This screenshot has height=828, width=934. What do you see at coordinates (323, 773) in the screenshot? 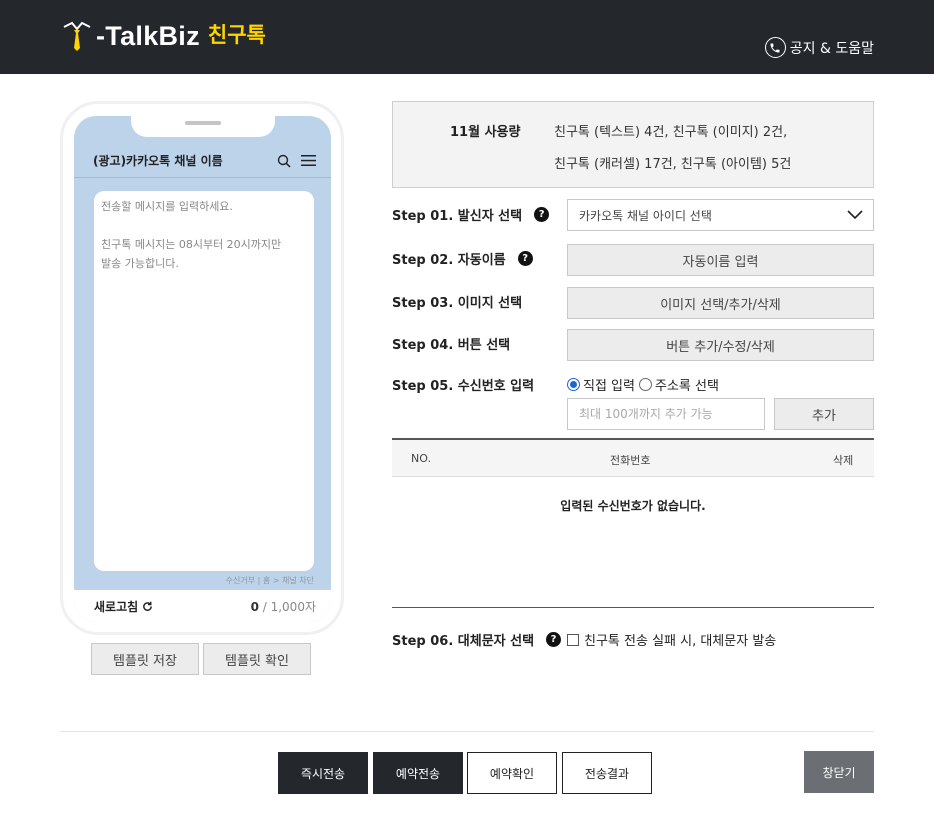
I see `send-now-button: 즉시전송` at bounding box center [323, 773].